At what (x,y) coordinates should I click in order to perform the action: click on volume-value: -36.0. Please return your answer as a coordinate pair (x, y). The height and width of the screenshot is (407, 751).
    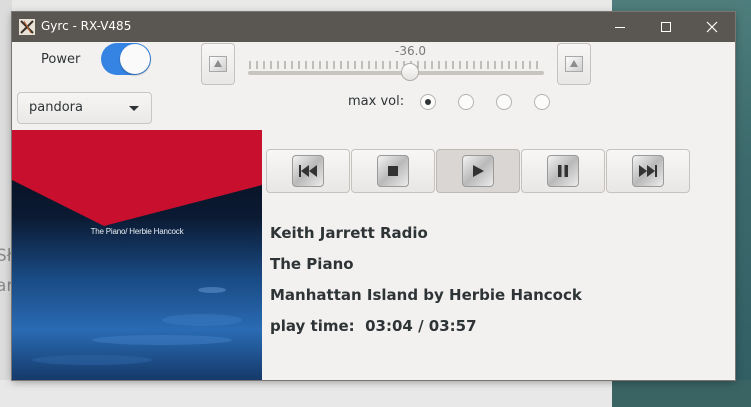
    Looking at the image, I should click on (411, 51).